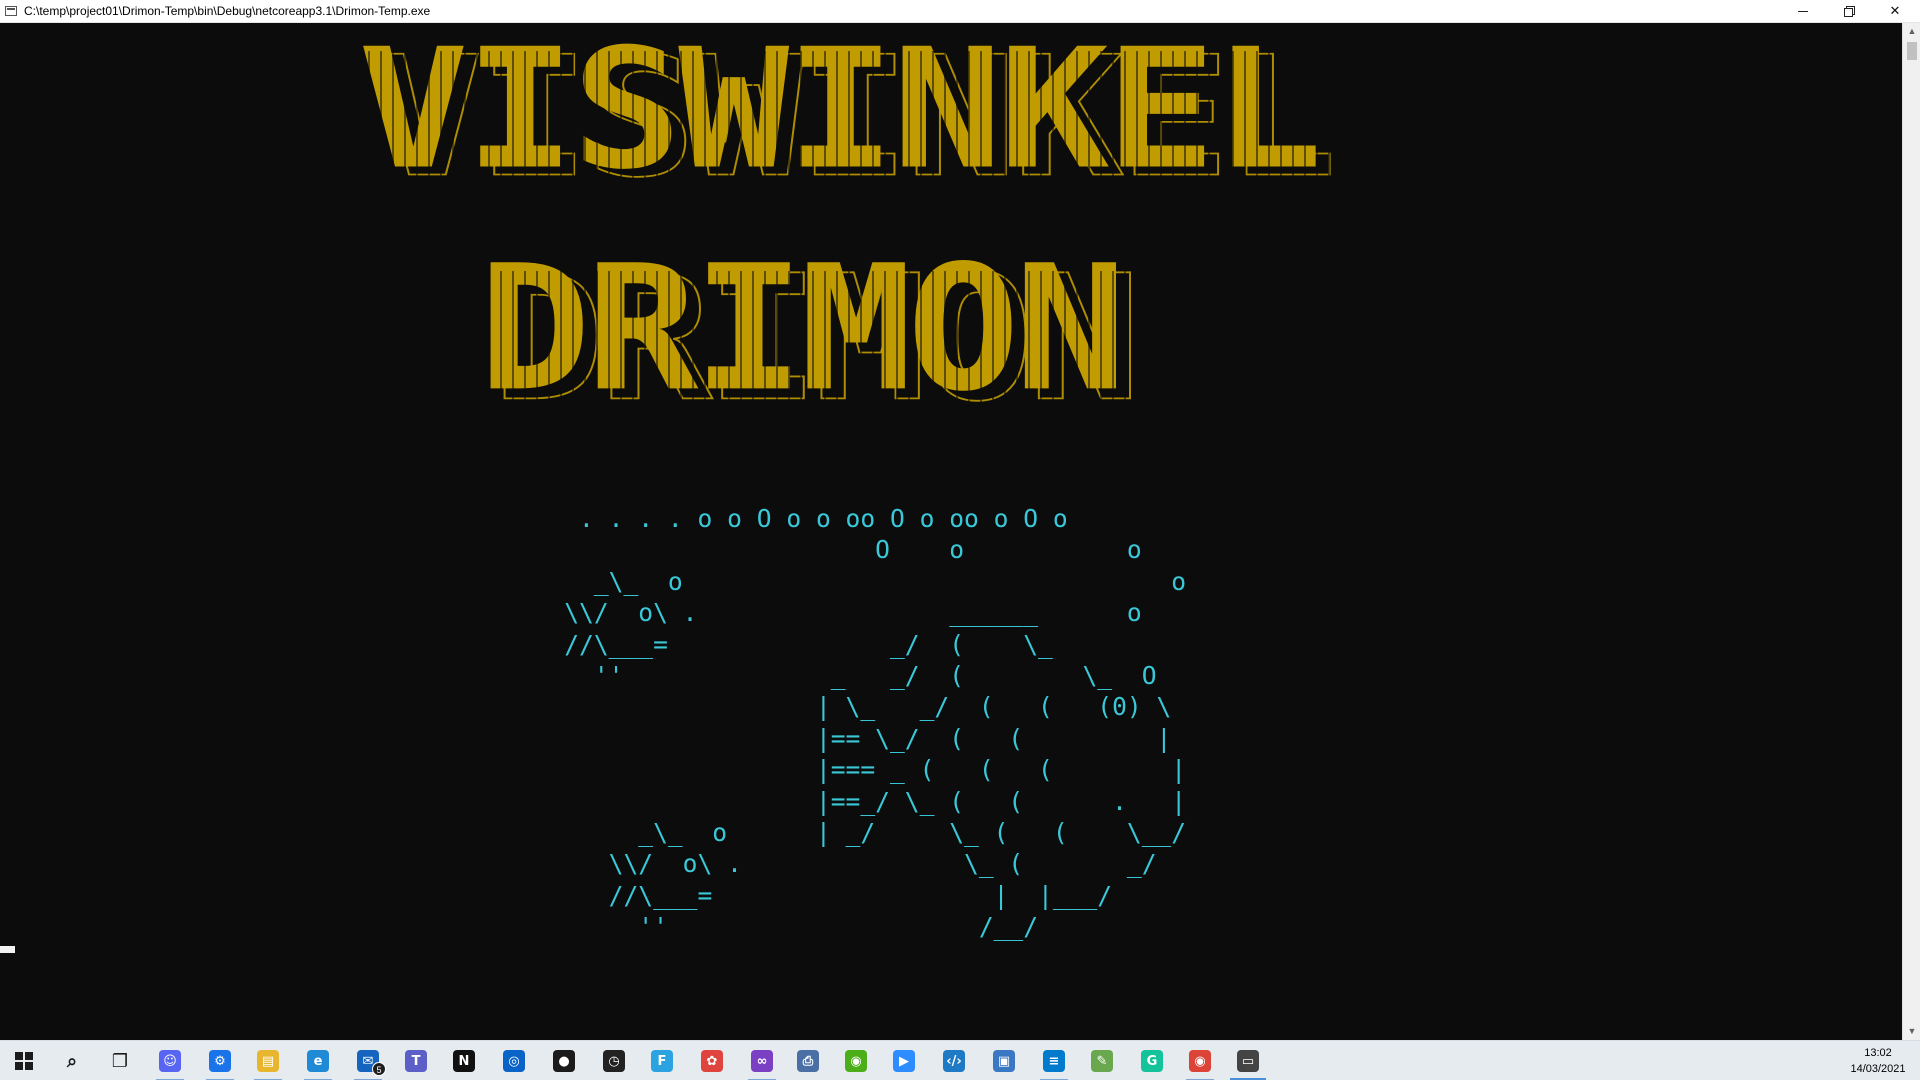  I want to click on console-app: ▭, so click(1248, 1060).